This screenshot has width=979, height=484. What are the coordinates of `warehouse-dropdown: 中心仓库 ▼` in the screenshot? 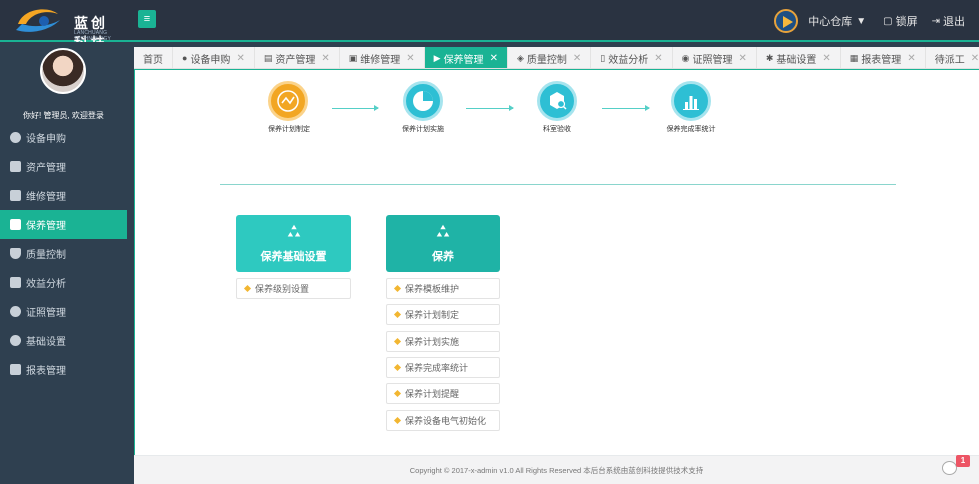 It's located at (838, 21).